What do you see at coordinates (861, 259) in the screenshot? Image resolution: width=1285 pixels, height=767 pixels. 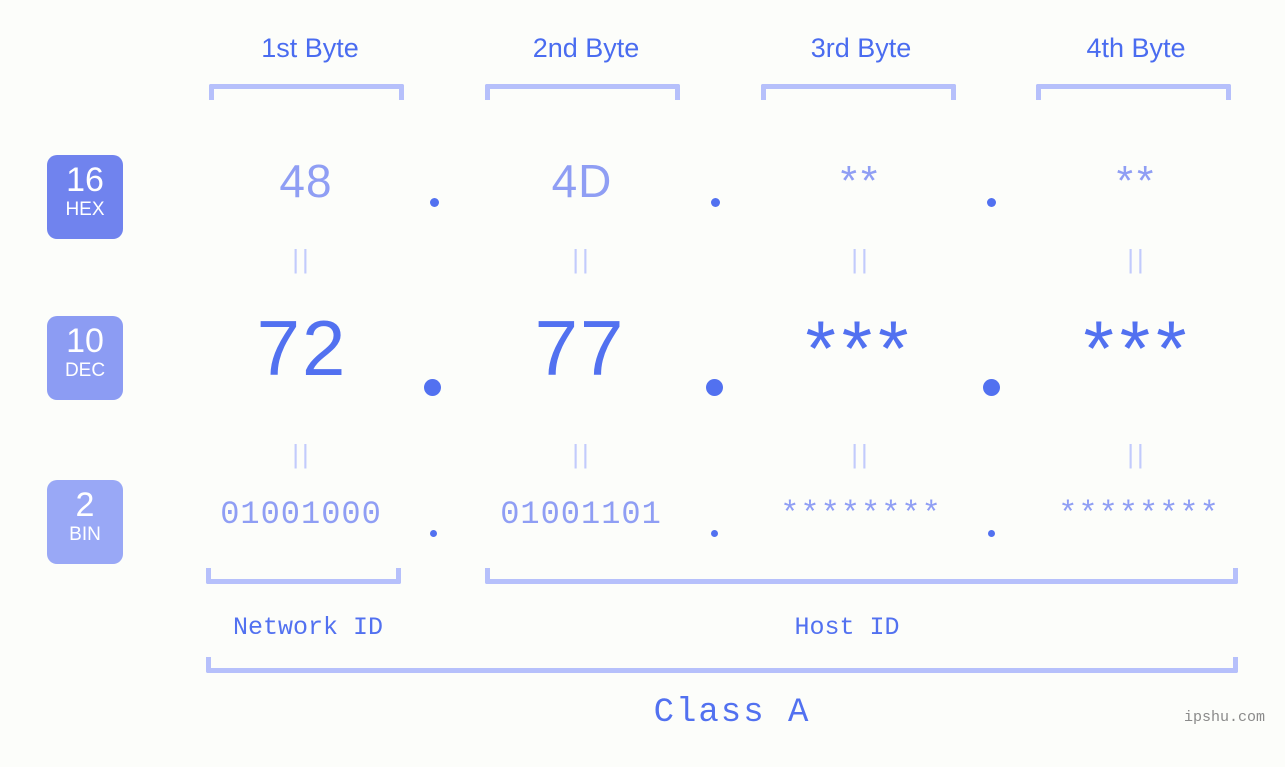 I see `equals-symbol-hex-dec-3: ||` at bounding box center [861, 259].